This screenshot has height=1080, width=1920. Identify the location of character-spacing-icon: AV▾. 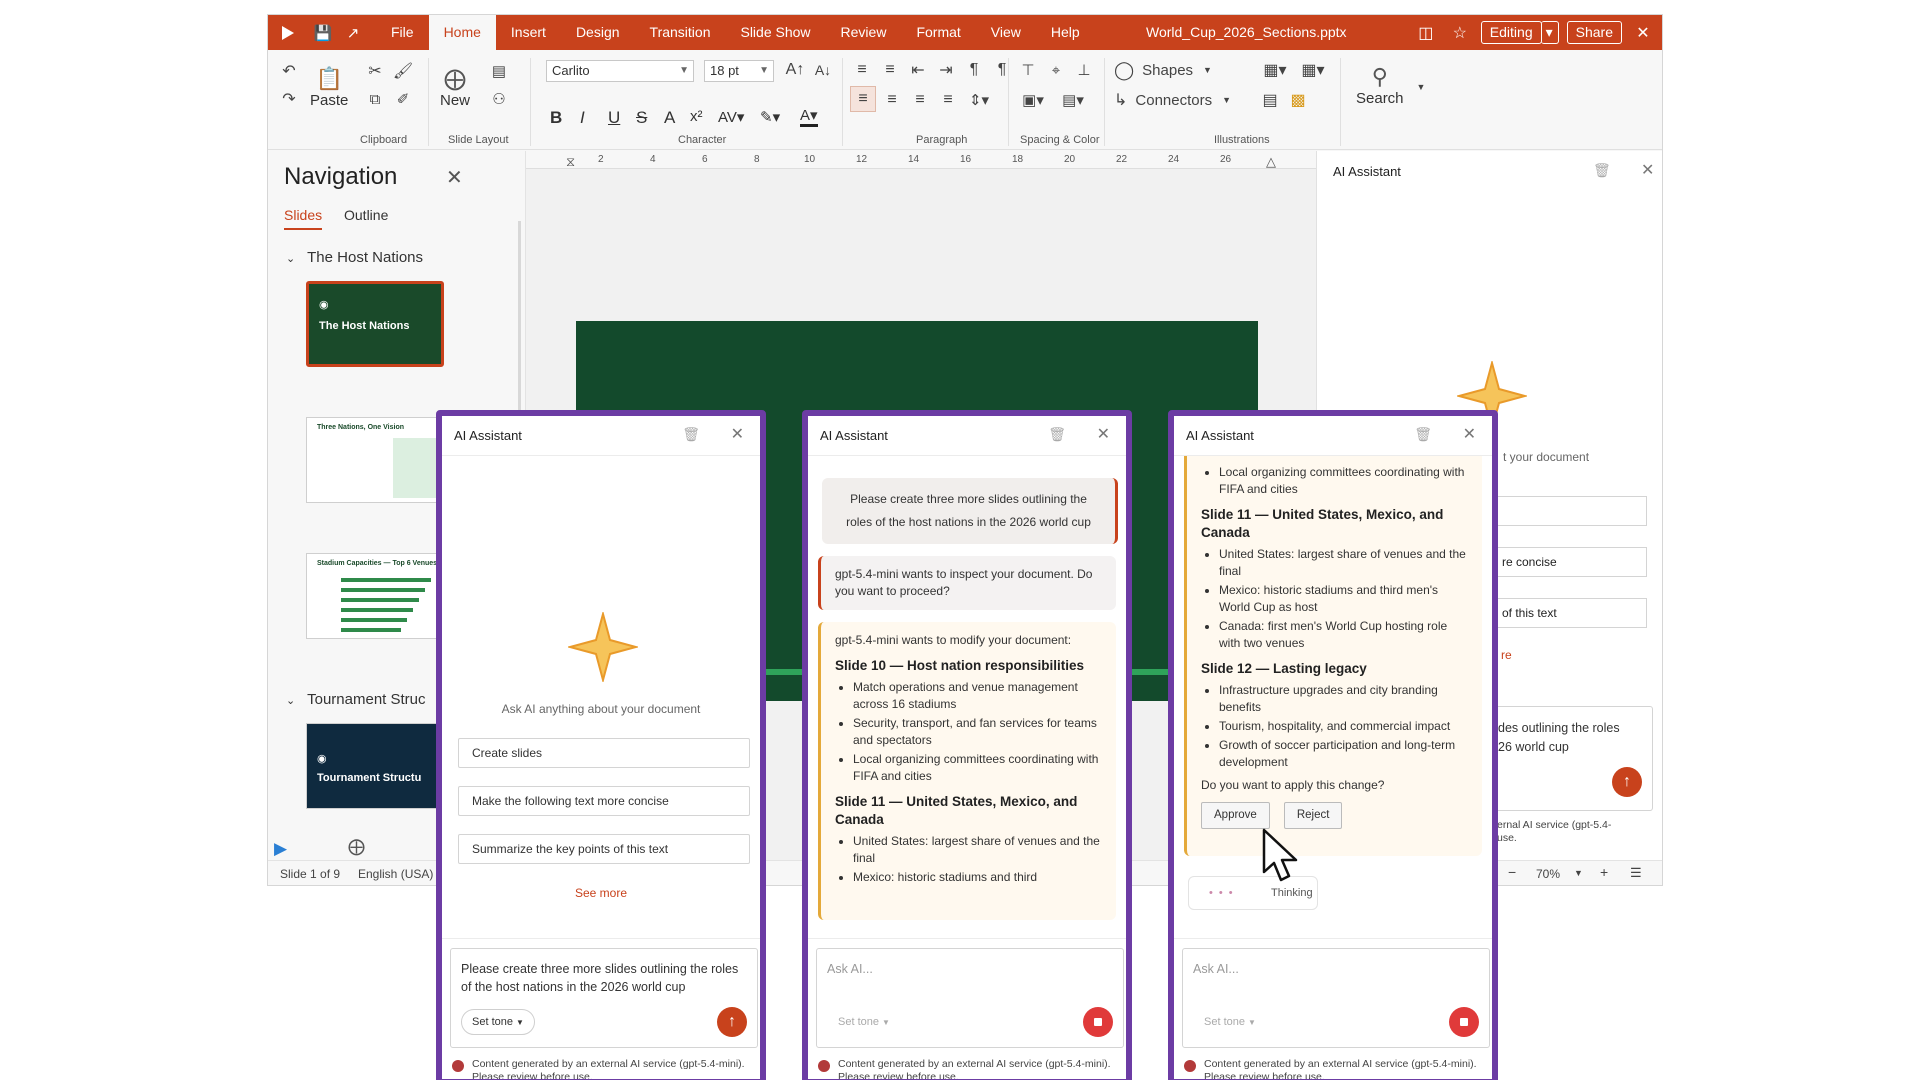
(731, 117).